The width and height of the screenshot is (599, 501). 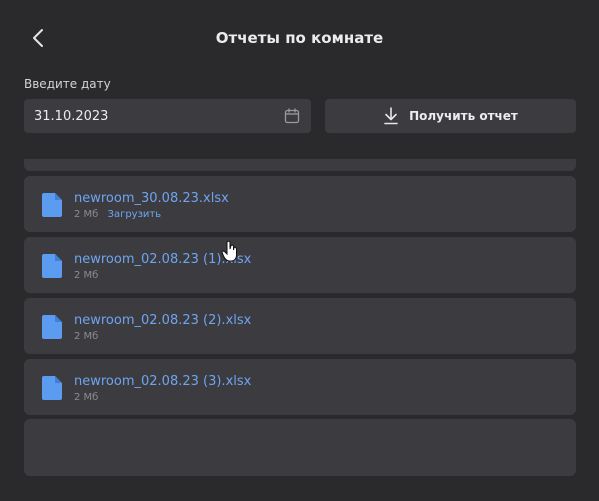 I want to click on date-field, so click(x=167, y=116).